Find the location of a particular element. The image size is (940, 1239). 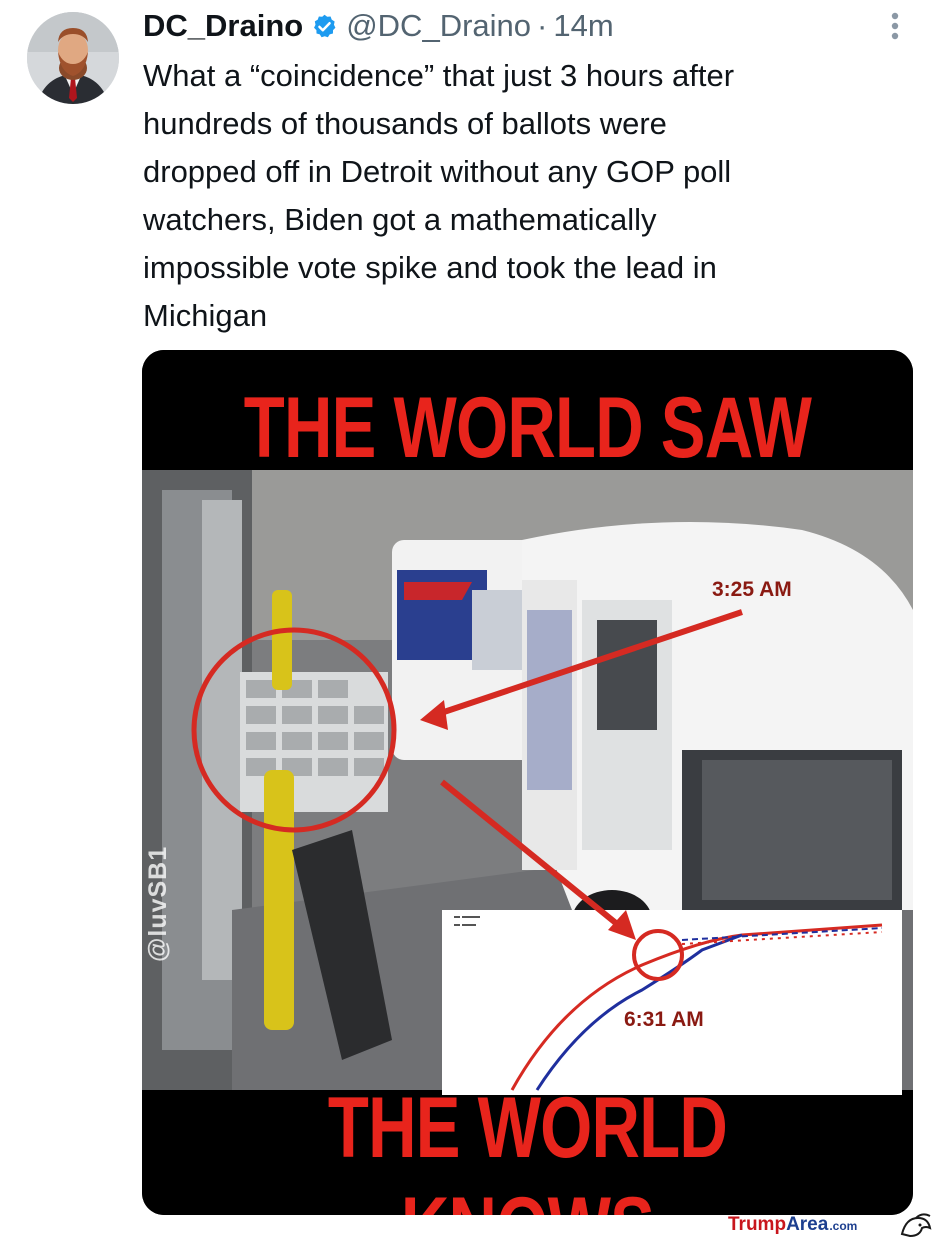

site-logo: Trump Area .com is located at coordinates (792, 1226).